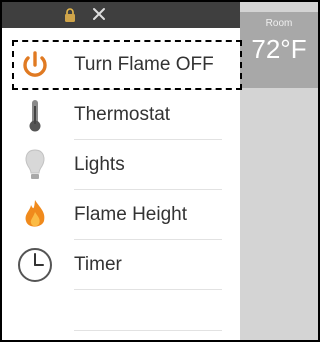 Image resolution: width=320 pixels, height=342 pixels. What do you see at coordinates (279, 23) in the screenshot?
I see `room-label: Room` at bounding box center [279, 23].